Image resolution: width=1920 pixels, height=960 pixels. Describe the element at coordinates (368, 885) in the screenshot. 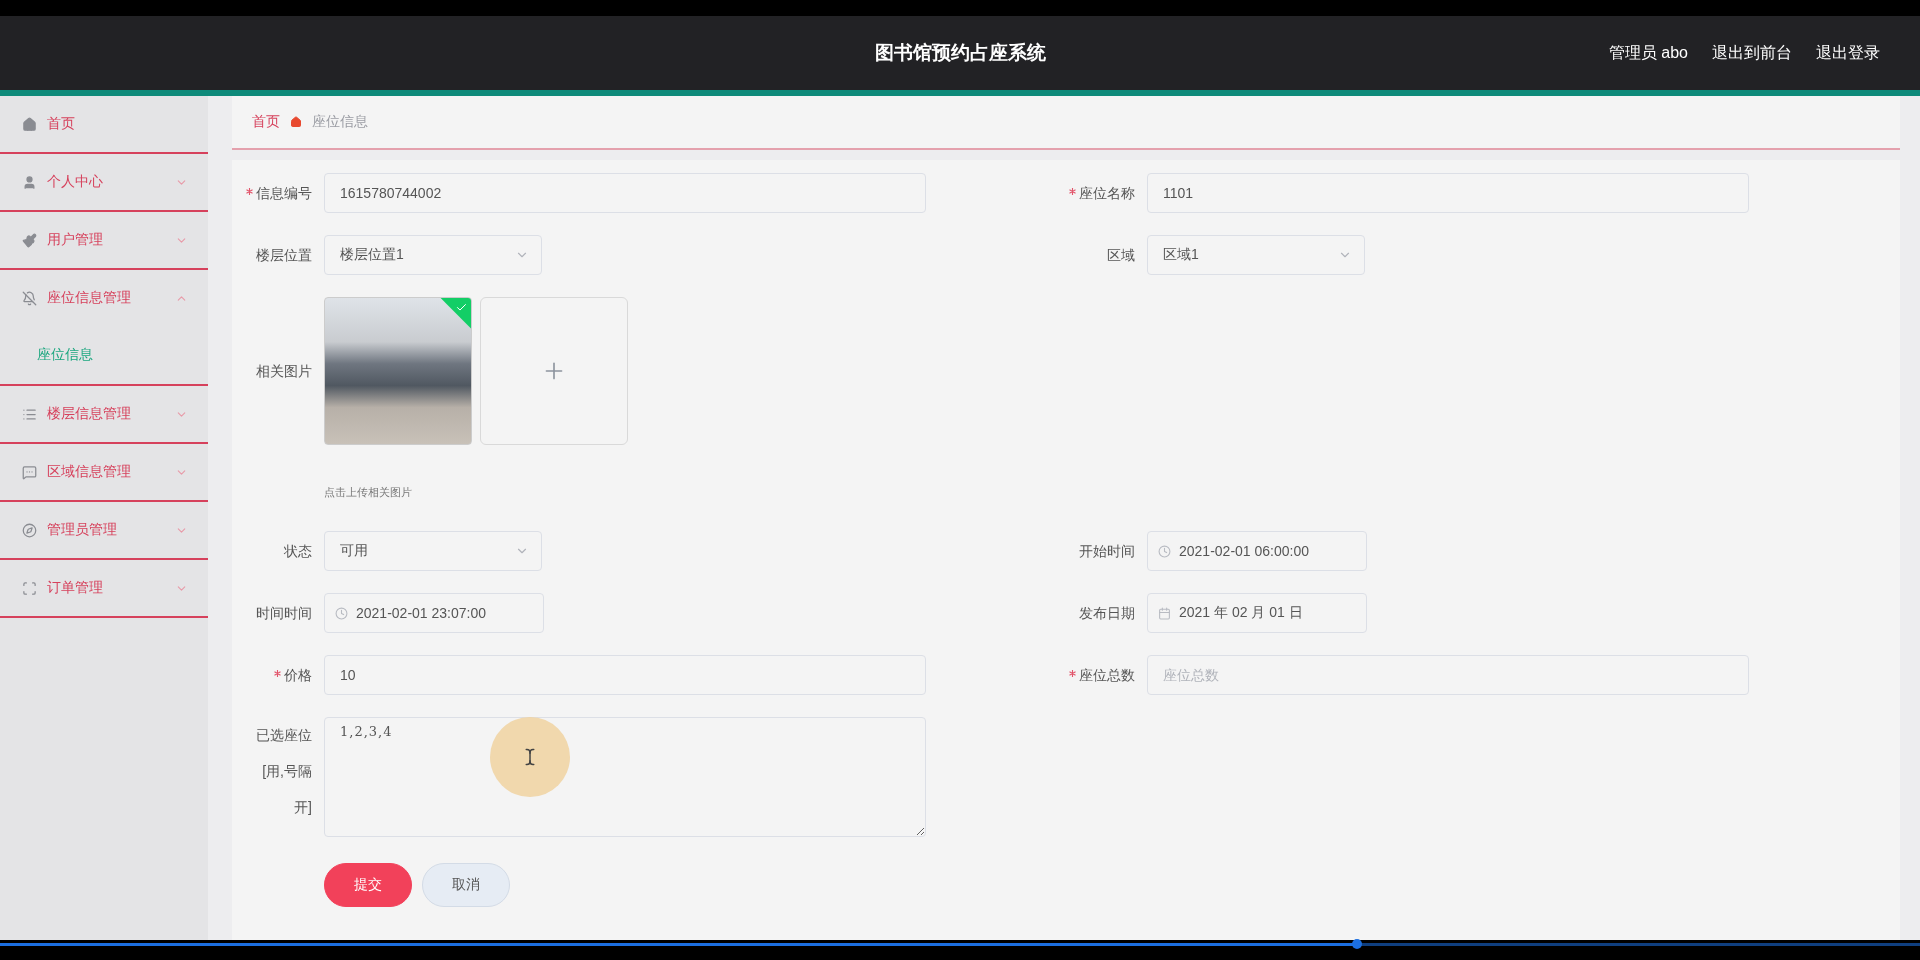

I see `submit-button: 提交` at that location.